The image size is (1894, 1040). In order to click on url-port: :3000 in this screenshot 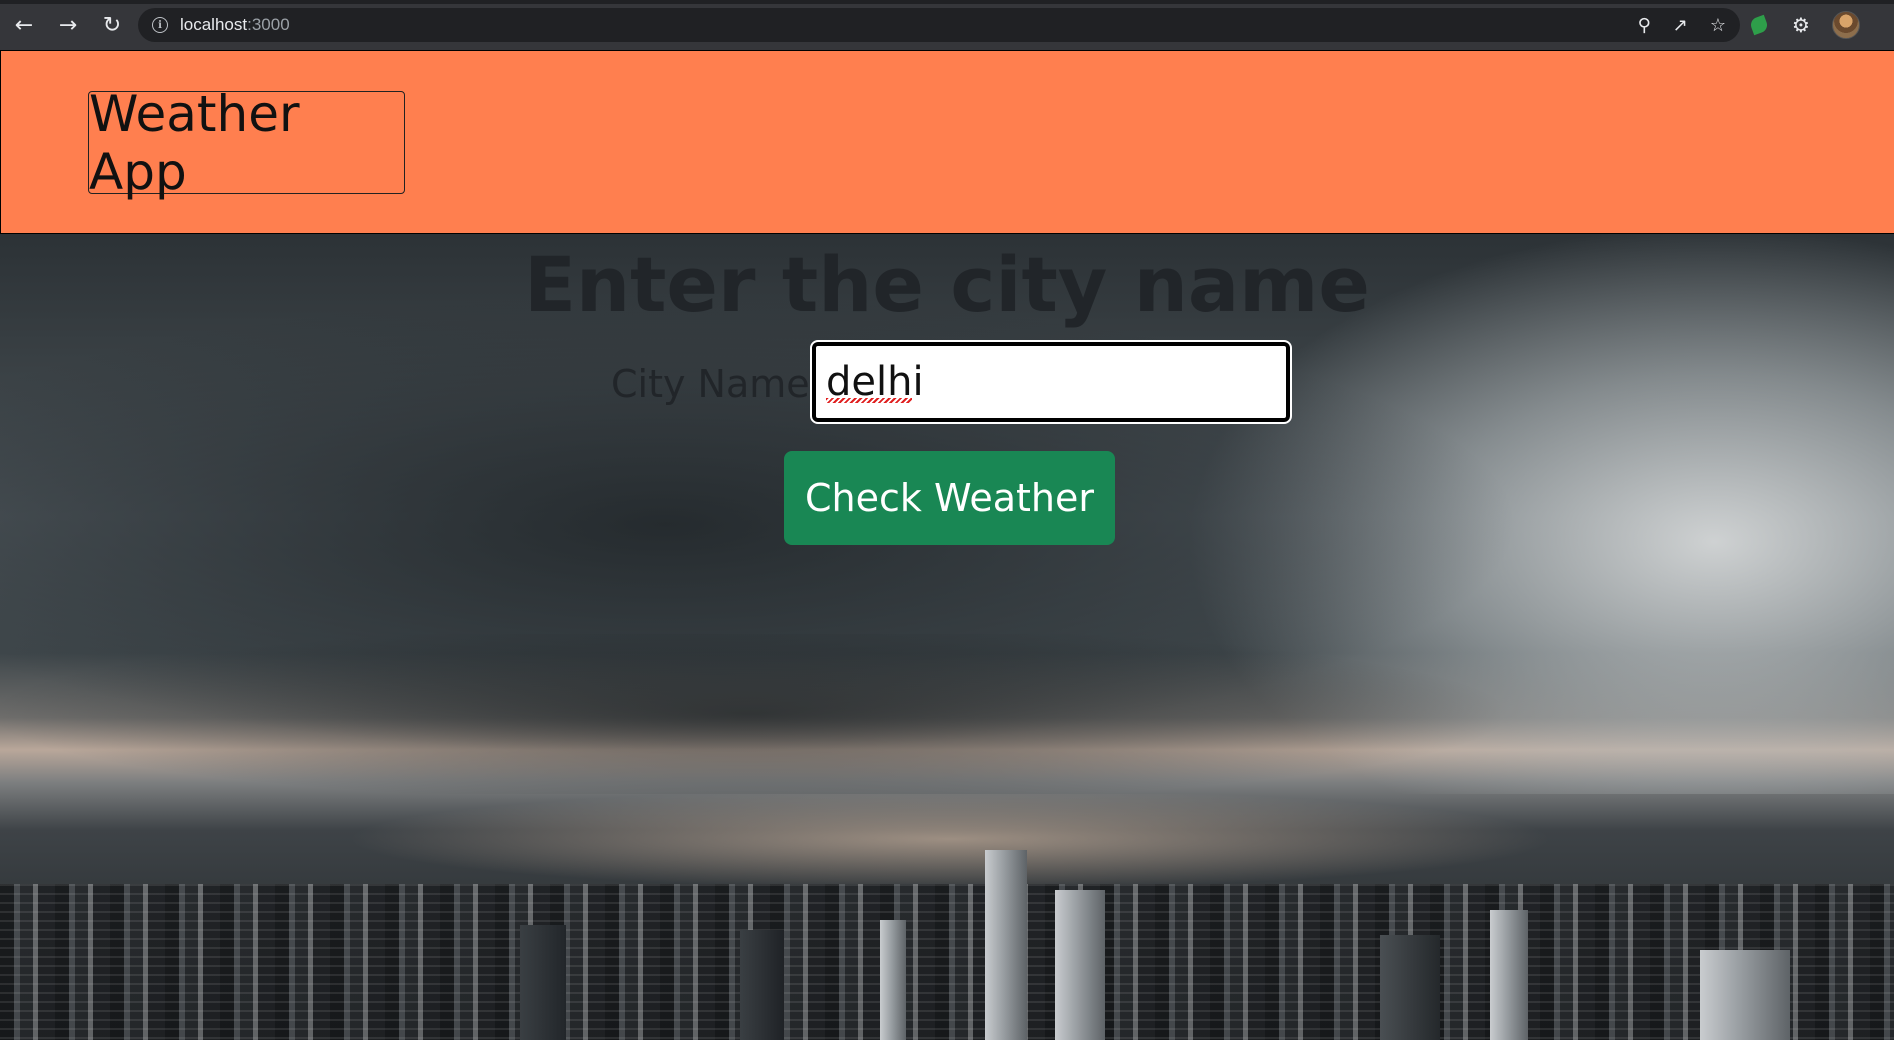, I will do `click(268, 24)`.